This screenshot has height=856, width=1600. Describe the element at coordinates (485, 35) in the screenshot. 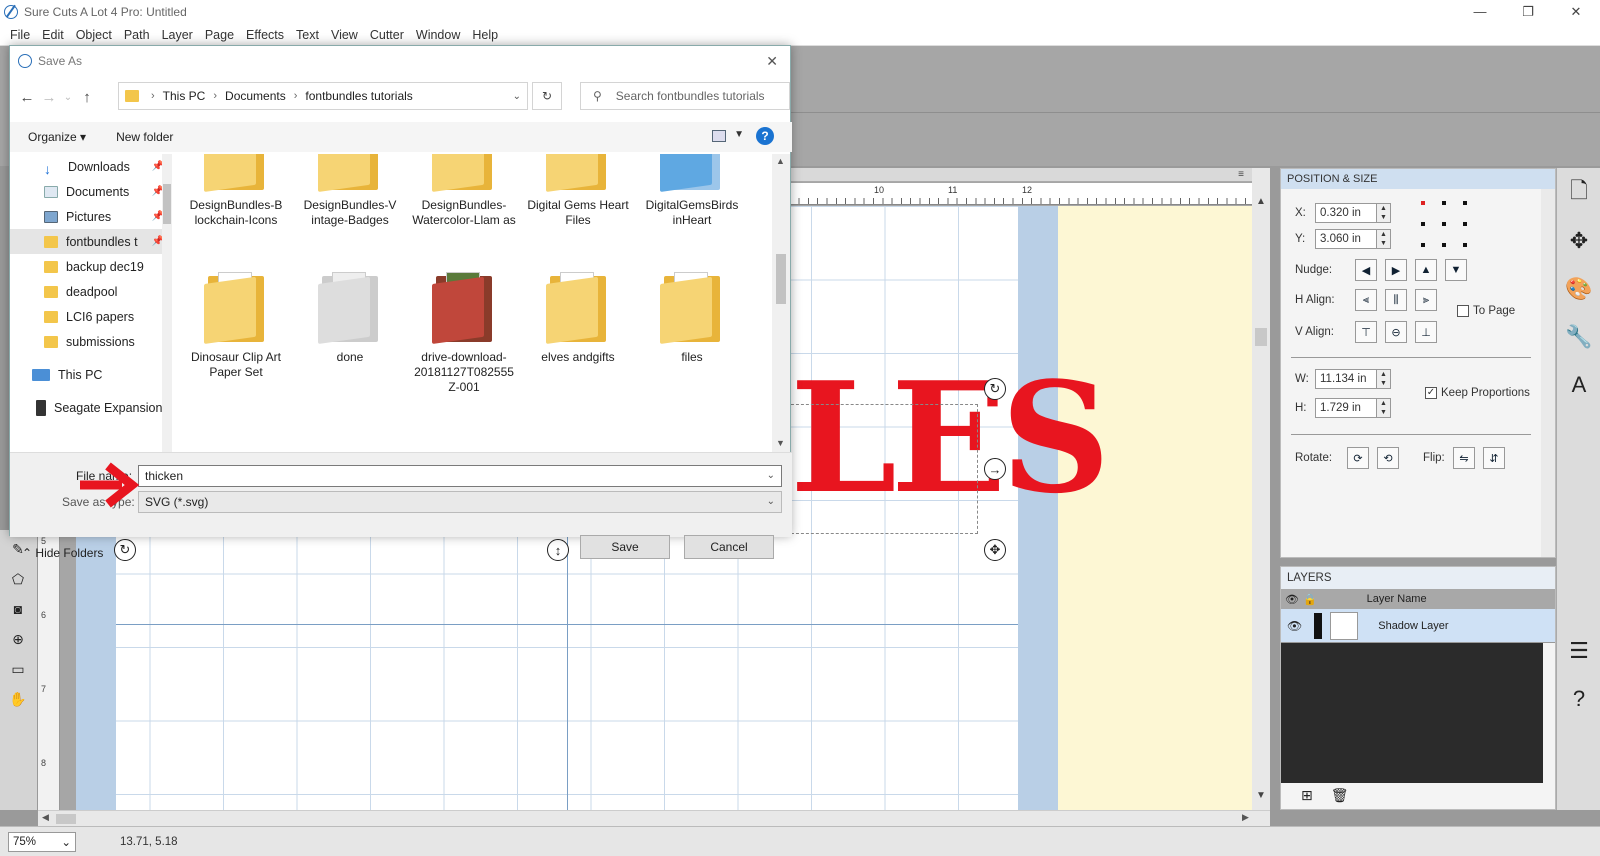

I see `menu-help: Help` at that location.